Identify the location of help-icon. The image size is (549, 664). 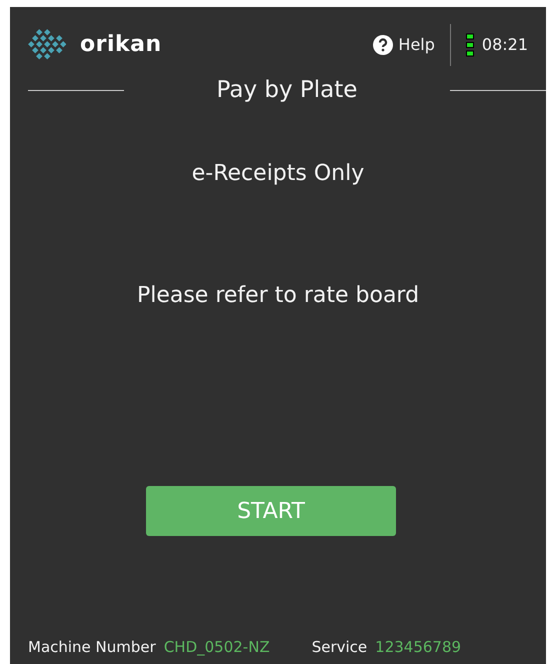
(383, 44).